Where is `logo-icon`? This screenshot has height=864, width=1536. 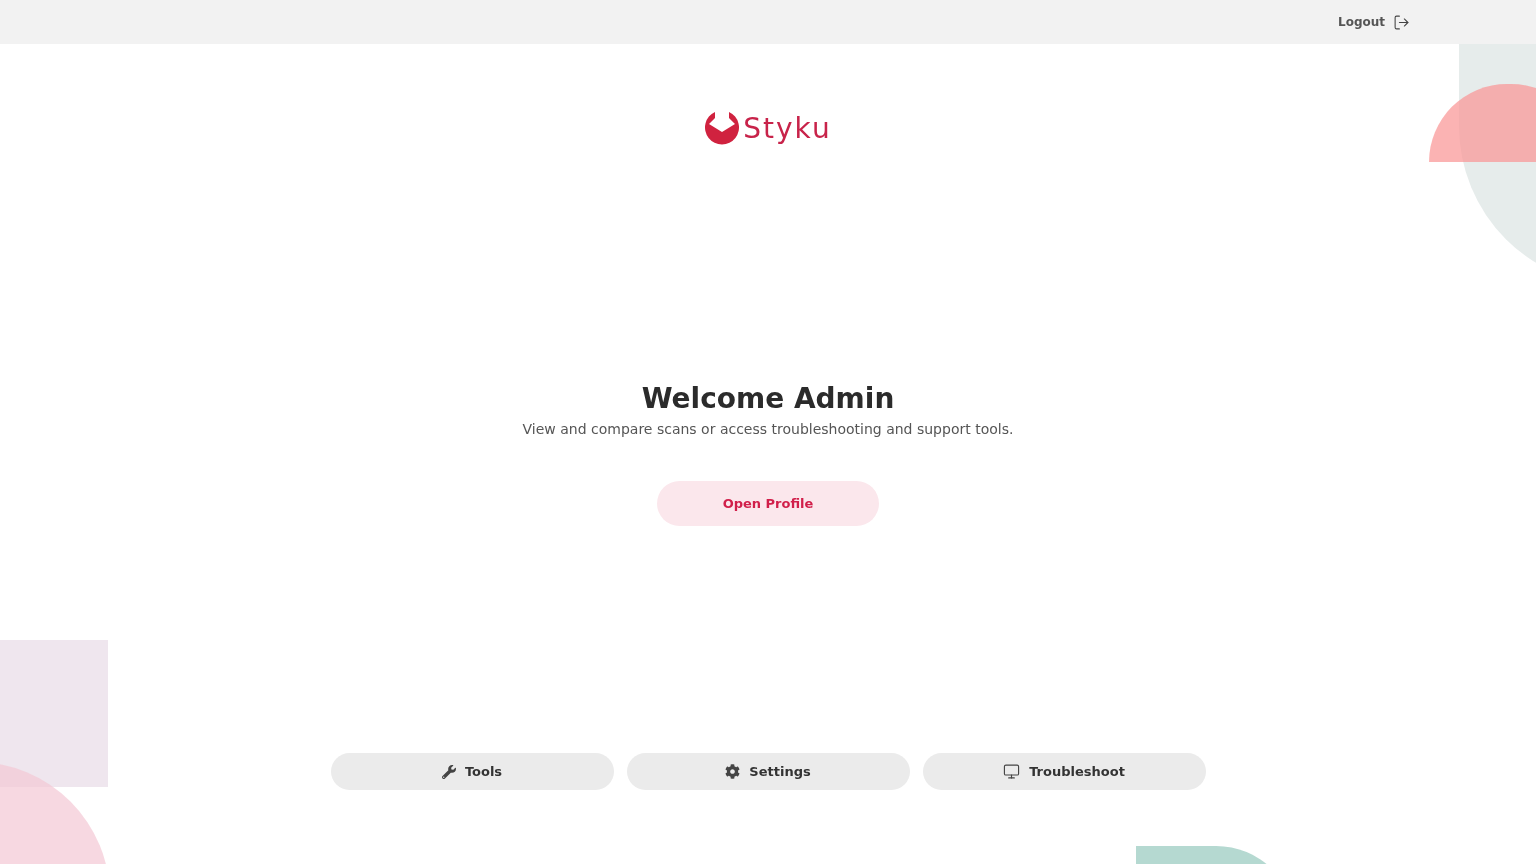
logo-icon is located at coordinates (722, 128).